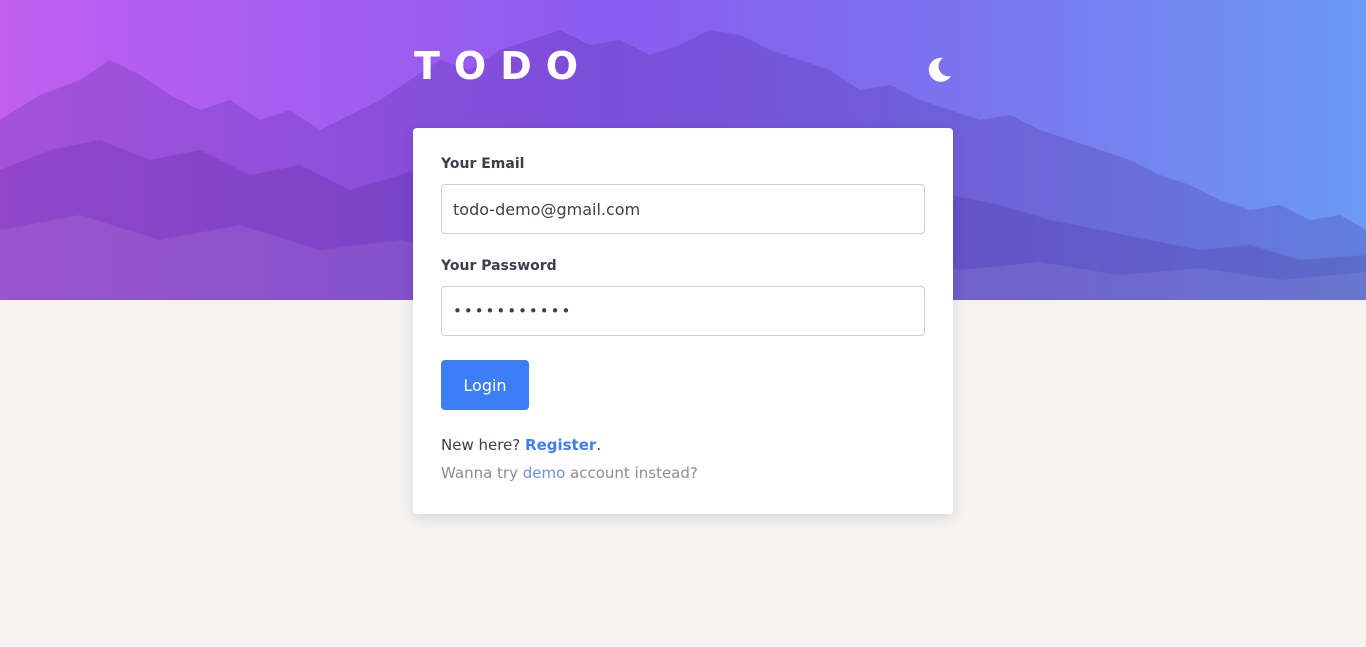 The width and height of the screenshot is (1366, 647). I want to click on register-prompt: New here? Register., so click(521, 445).